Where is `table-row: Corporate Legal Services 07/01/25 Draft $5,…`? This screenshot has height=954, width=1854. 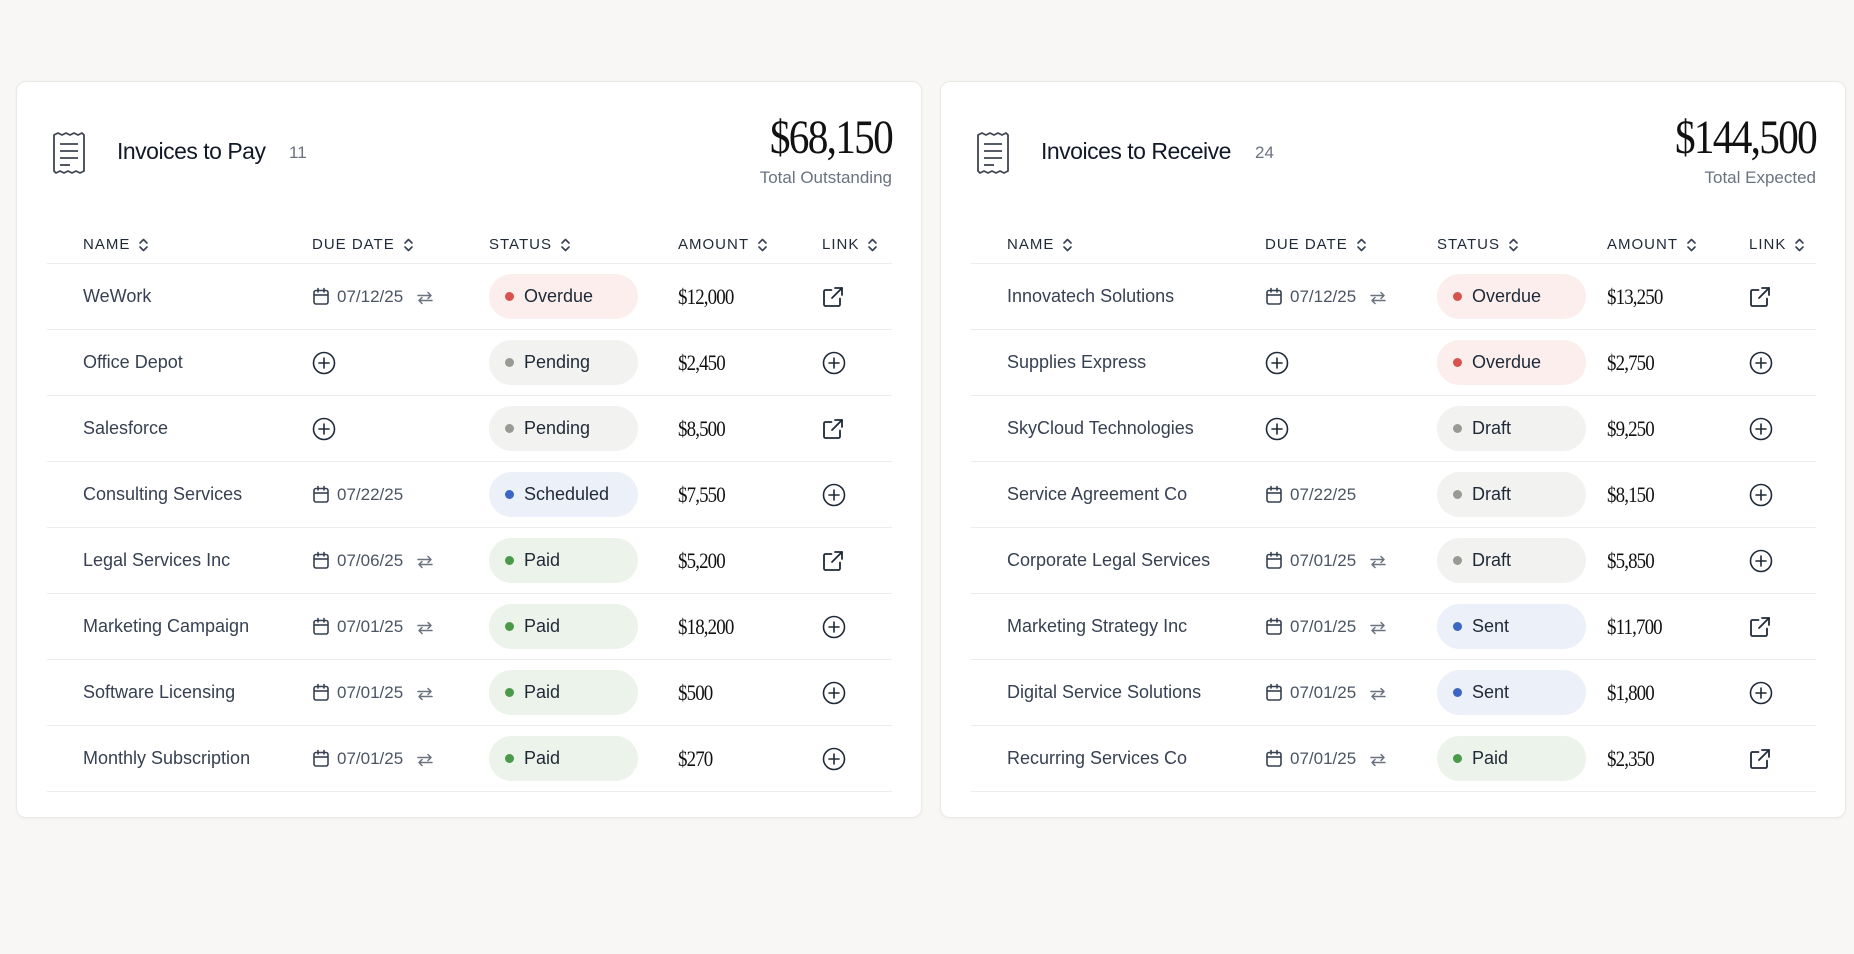
table-row: Corporate Legal Services 07/01/25 Draft $5,… is located at coordinates (1393, 561).